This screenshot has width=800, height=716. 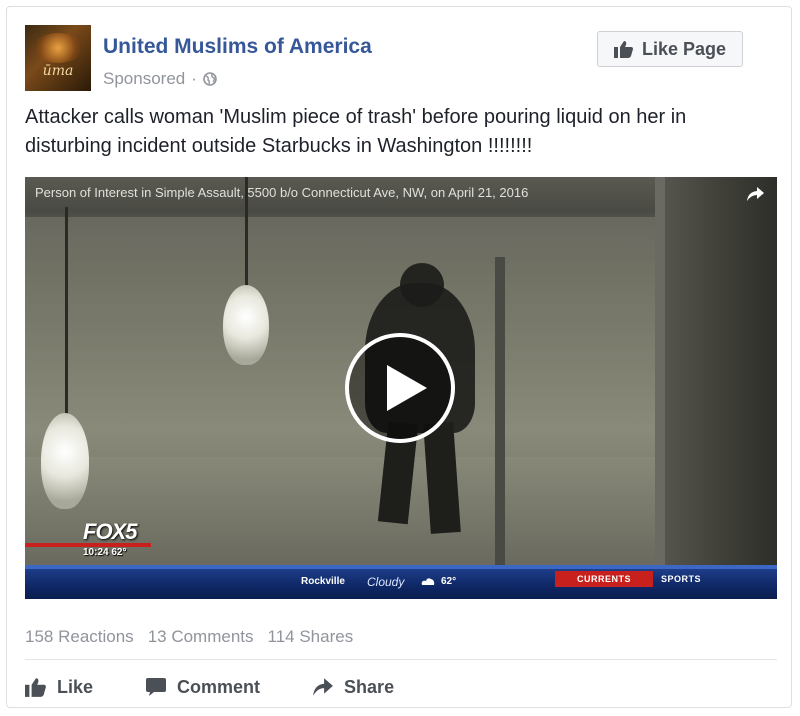 What do you see at coordinates (210, 79) in the screenshot?
I see `globe-icon` at bounding box center [210, 79].